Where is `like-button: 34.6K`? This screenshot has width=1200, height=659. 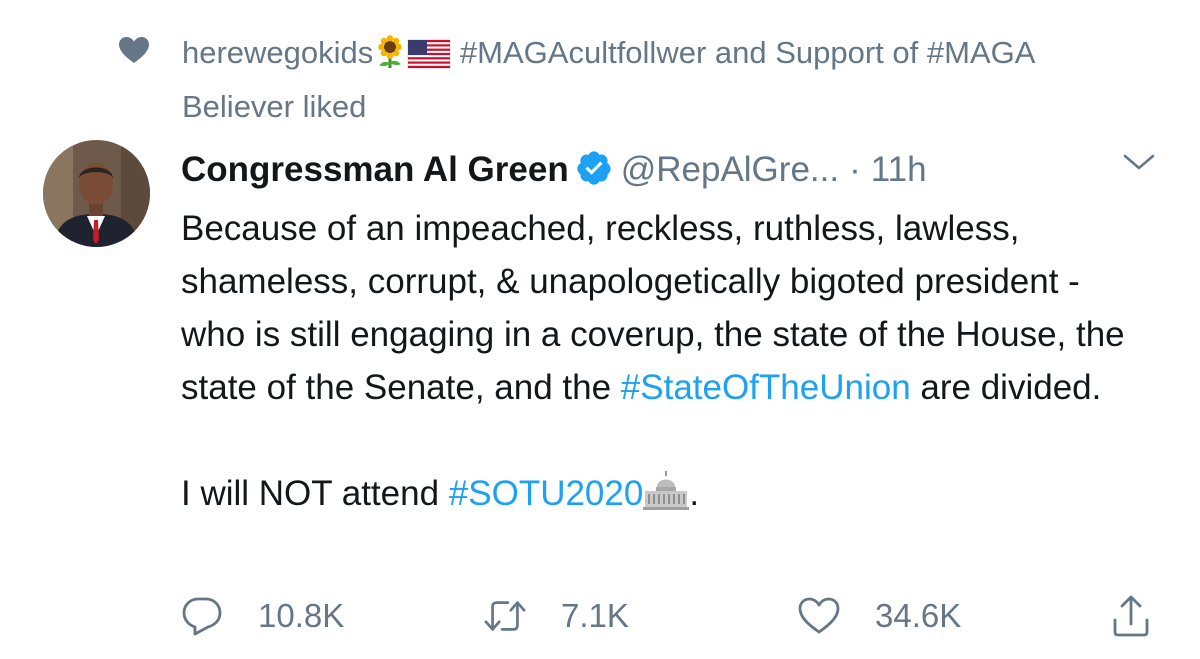
like-button: 34.6K is located at coordinates (879, 616).